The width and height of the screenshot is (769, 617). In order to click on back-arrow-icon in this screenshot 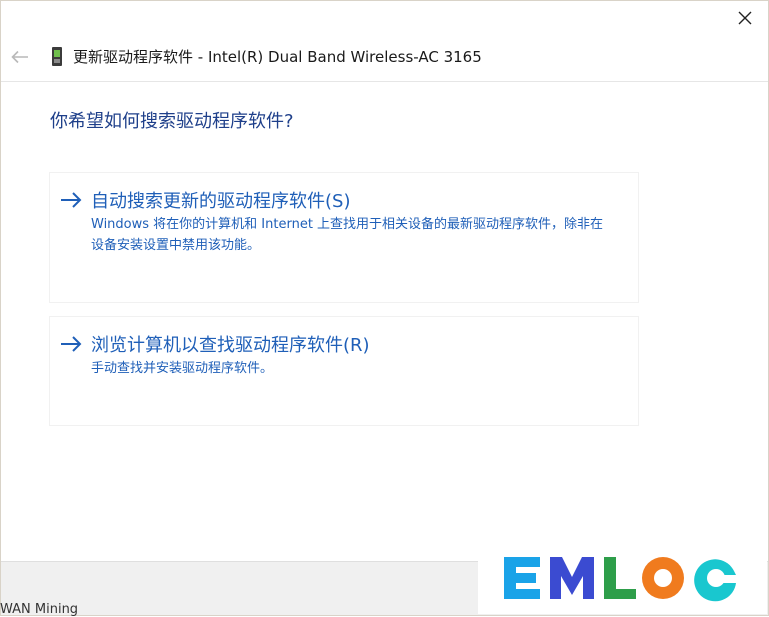, I will do `click(19, 57)`.